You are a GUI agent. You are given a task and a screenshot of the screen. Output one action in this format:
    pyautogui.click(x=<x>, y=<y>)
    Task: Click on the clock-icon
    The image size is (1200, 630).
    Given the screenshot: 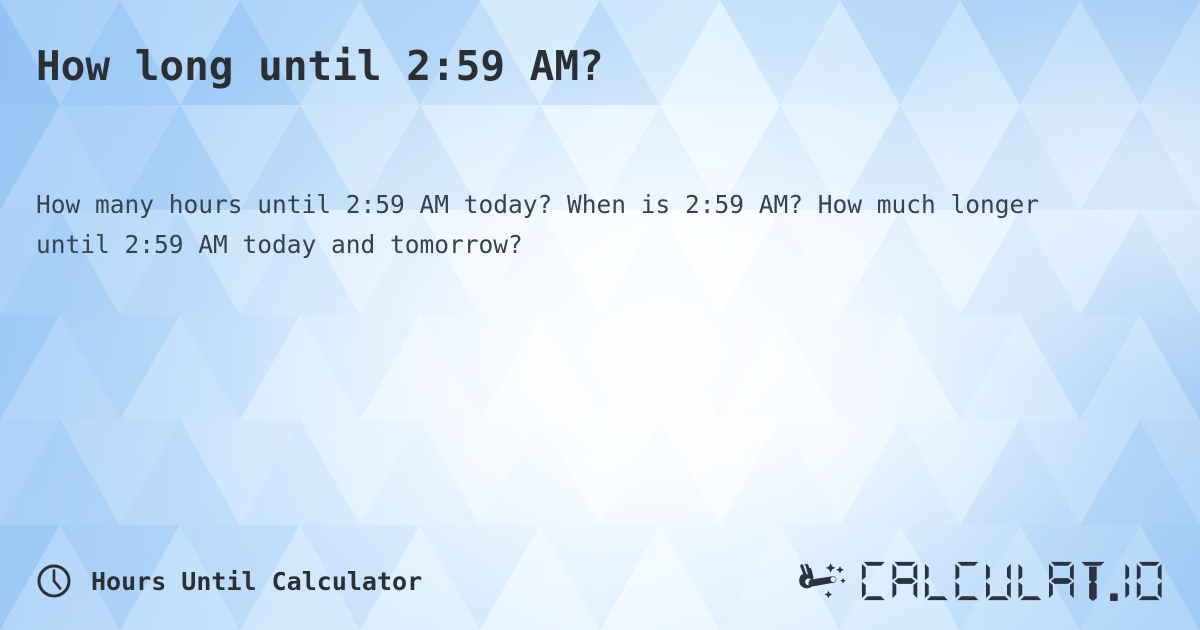 What is the action you would take?
    pyautogui.click(x=54, y=581)
    